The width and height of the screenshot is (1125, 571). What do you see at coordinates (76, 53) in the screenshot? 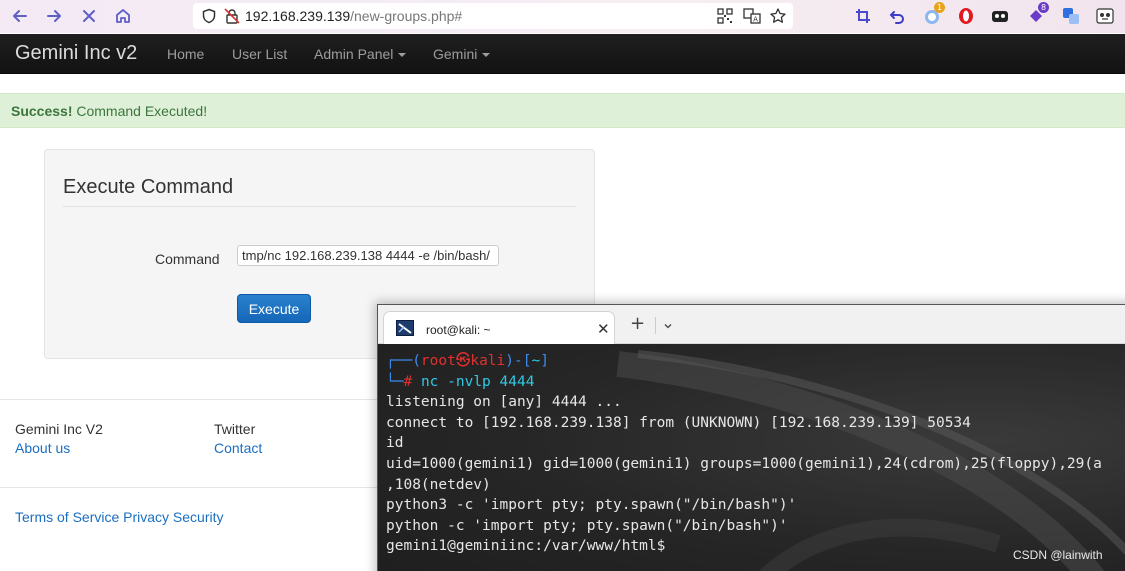
I see `brand-logo: Gemini Inc v2` at bounding box center [76, 53].